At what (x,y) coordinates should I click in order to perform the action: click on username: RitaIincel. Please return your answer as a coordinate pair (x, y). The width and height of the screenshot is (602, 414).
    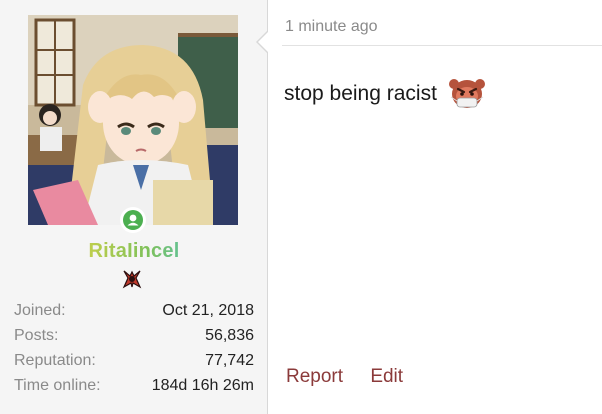
    Looking at the image, I should click on (134, 251).